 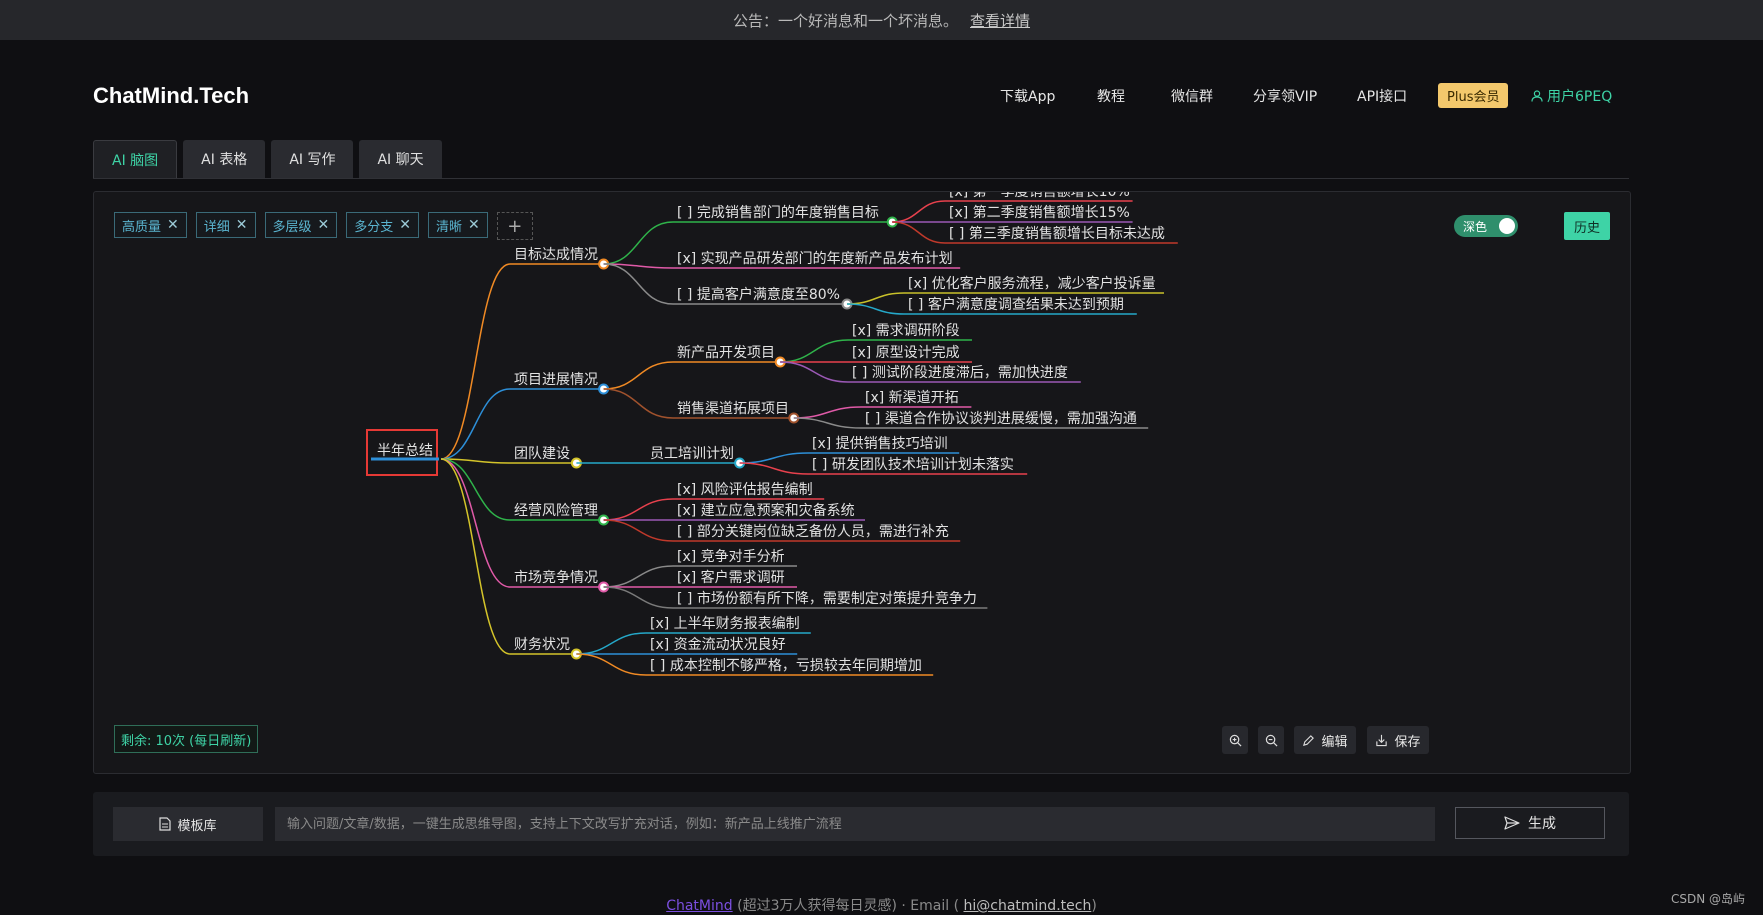 I want to click on branch-node: 团队建设, so click(x=542, y=454).